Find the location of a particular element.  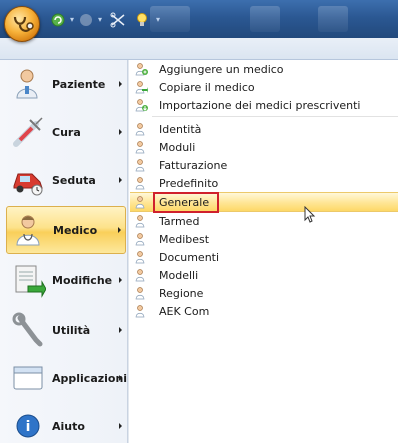

submenu-item-tarmed: Tarmed is located at coordinates (264, 221).